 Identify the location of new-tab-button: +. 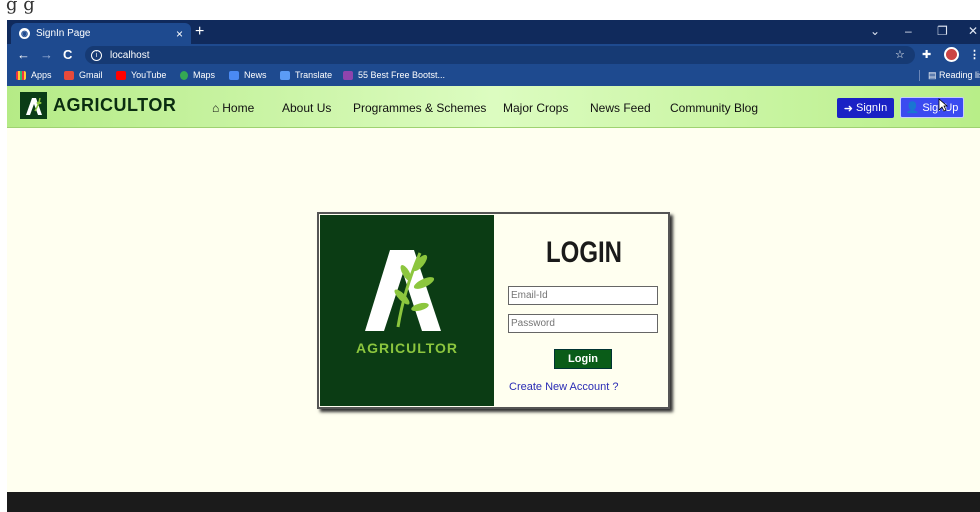
(199, 32).